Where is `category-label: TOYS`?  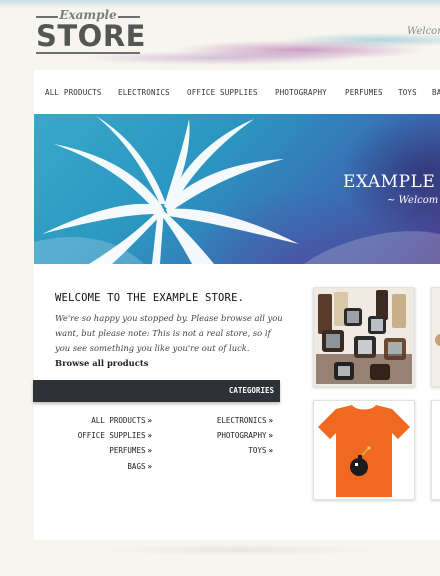 category-label: TOYS is located at coordinates (257, 450).